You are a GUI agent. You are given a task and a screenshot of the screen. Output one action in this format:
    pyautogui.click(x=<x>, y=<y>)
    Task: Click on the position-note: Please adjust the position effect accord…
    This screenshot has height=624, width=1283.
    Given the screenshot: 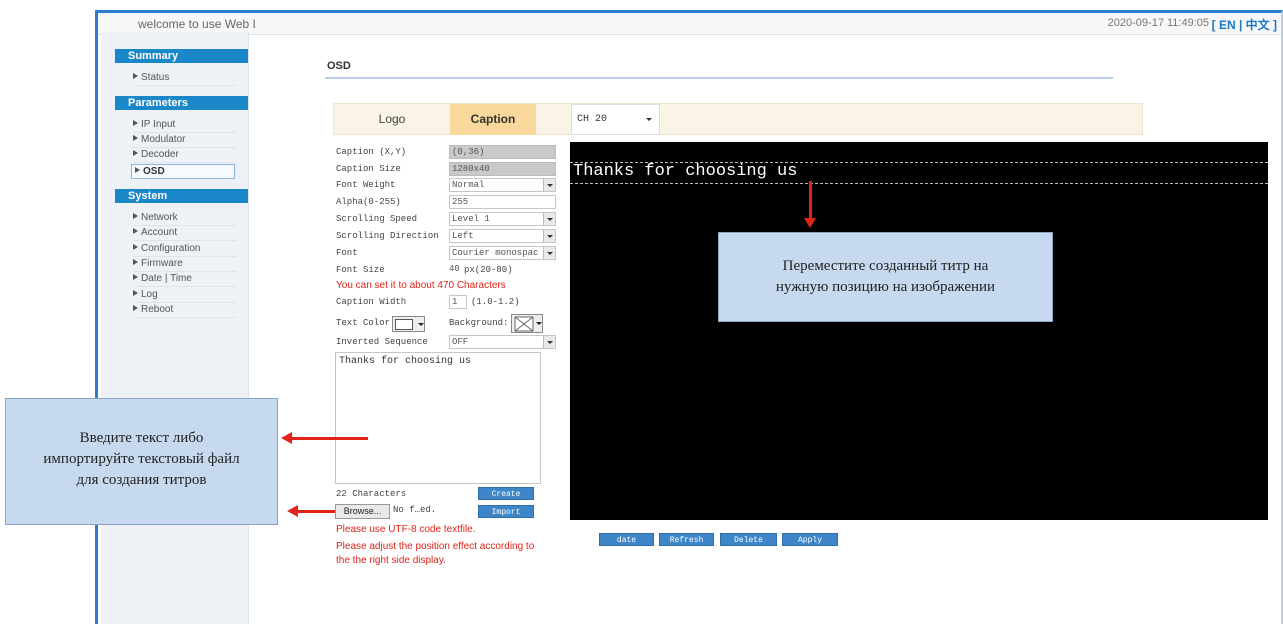 What is the action you would take?
    pyautogui.click(x=435, y=546)
    